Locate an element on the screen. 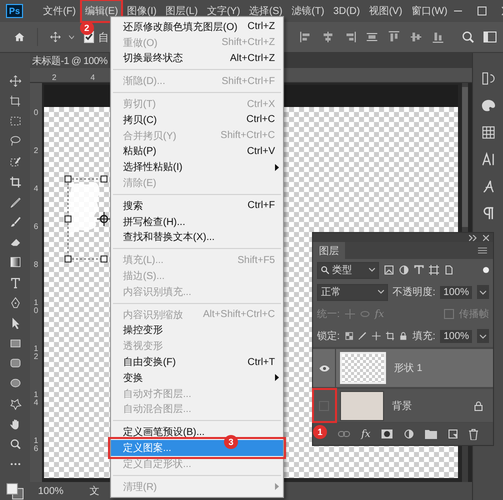 Image resolution: width=503 pixels, height=500 pixels. menu-item: 变换 is located at coordinates (197, 378).